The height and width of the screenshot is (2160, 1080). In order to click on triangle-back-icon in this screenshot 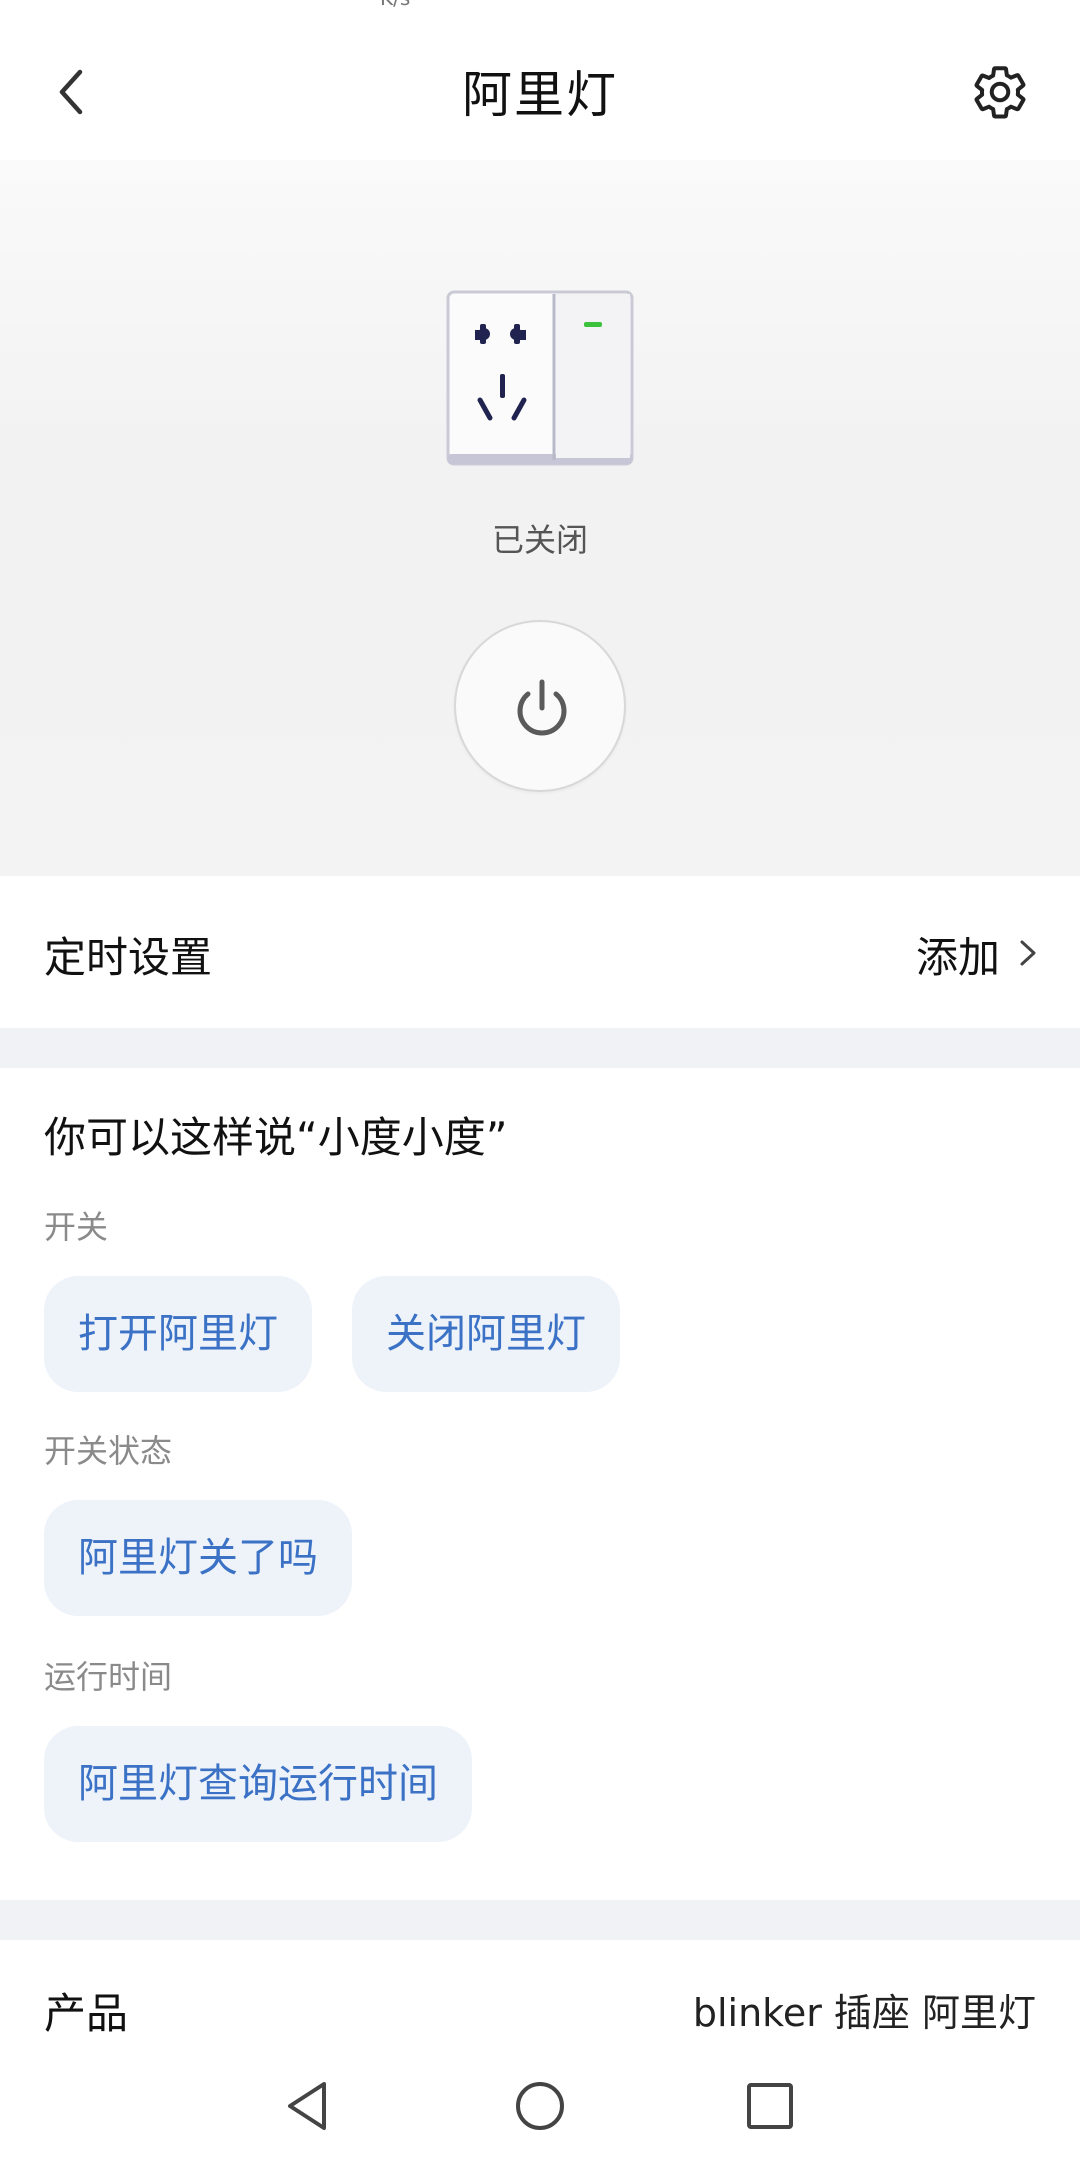, I will do `click(307, 2106)`.